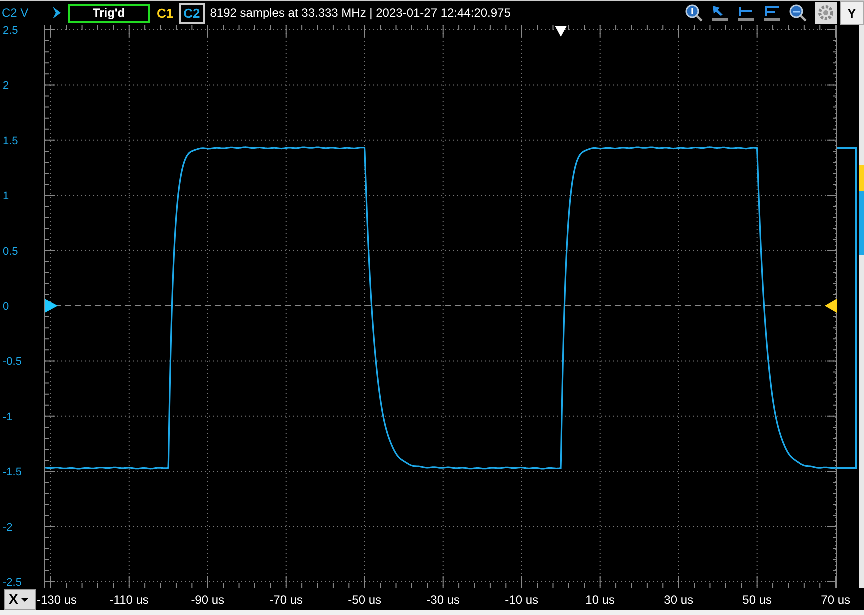 This screenshot has height=615, width=864. Describe the element at coordinates (12, 582) in the screenshot. I see `y-axis-label: -2.5` at that location.